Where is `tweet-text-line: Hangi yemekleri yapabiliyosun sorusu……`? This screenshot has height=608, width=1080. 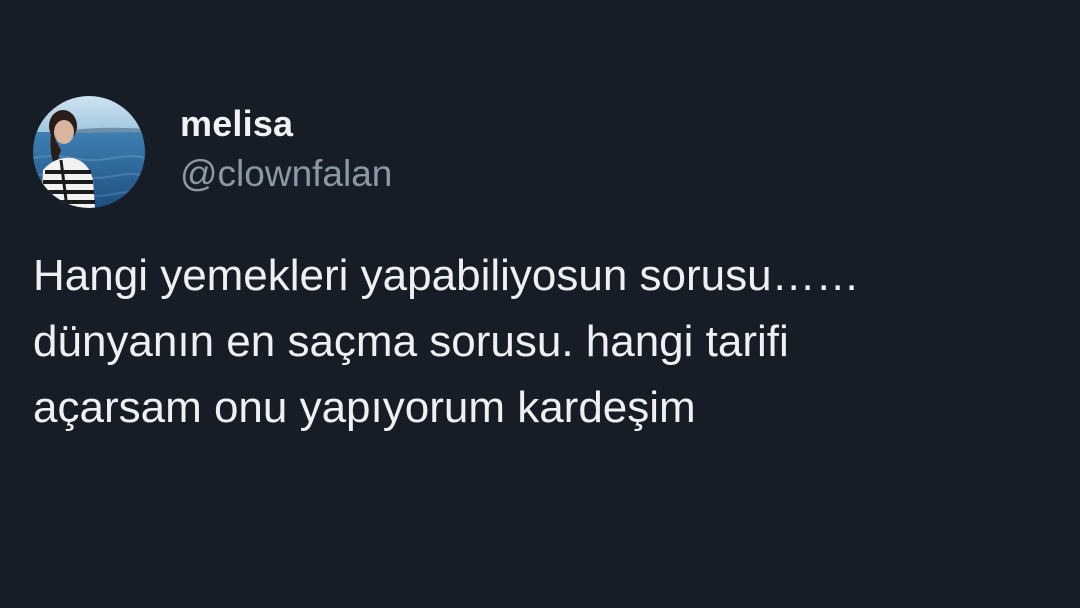
tweet-text-line: Hangi yemekleri yapabiliyosun sorusu…… is located at coordinates (446, 275).